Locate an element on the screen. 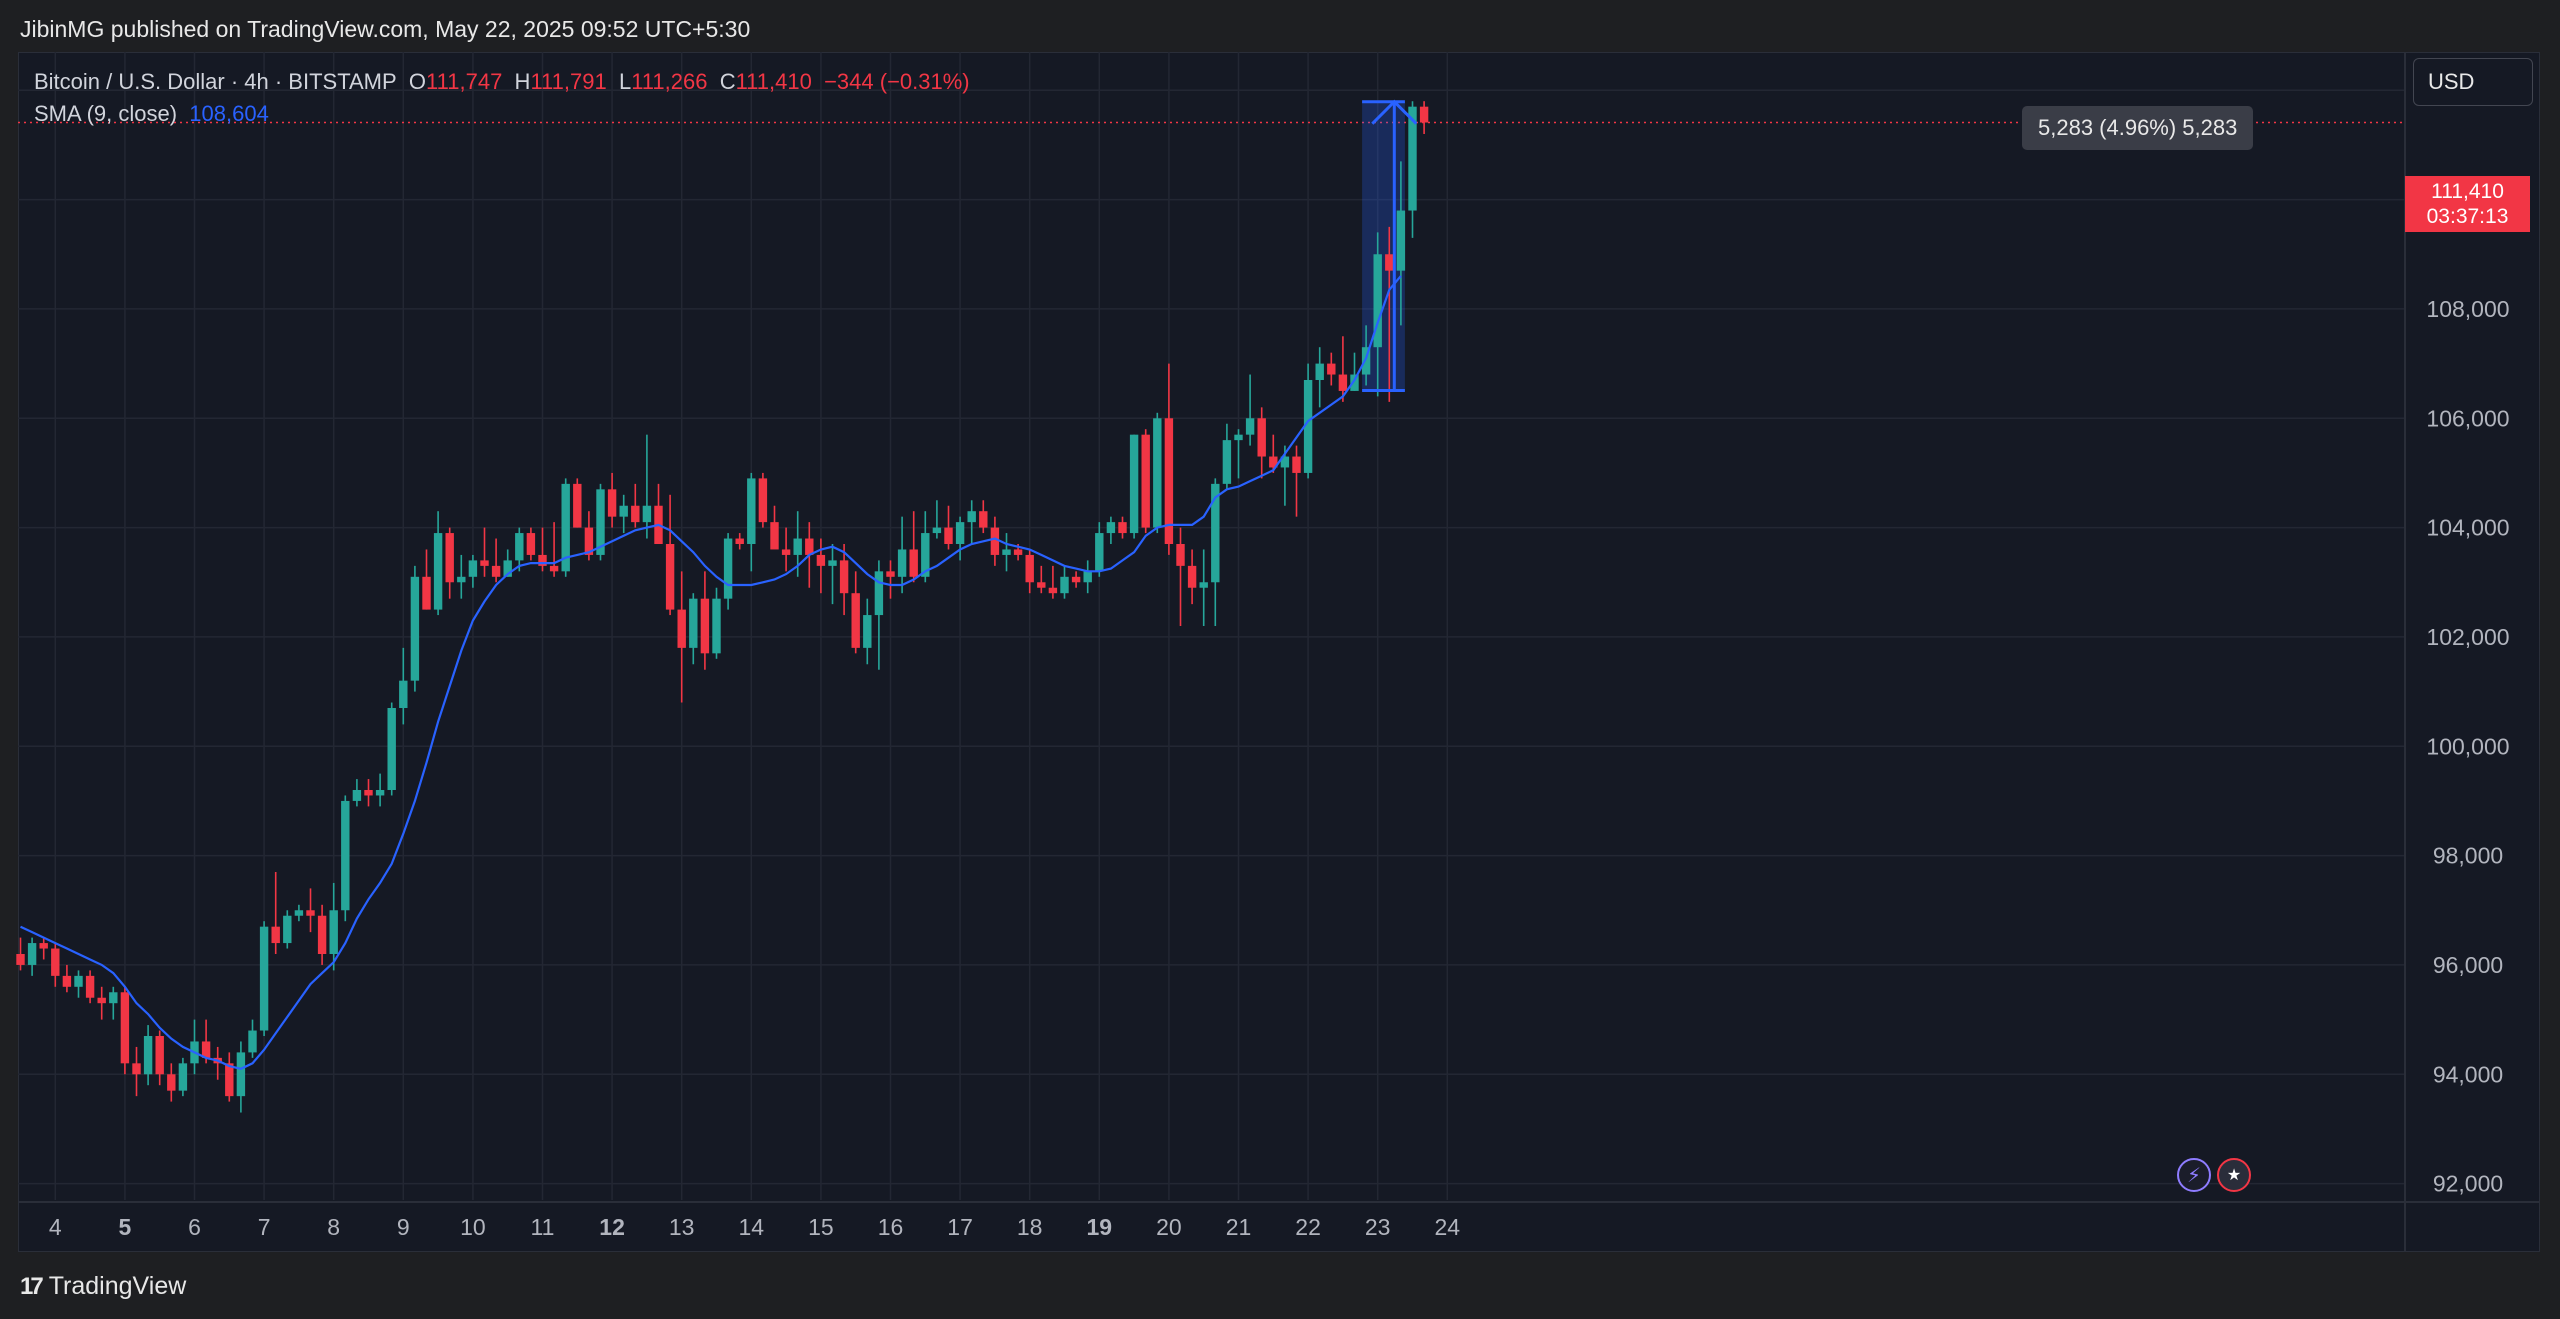 This screenshot has width=2560, height=1319. tradingview-logo-icon: 17 is located at coordinates (32, 1286).